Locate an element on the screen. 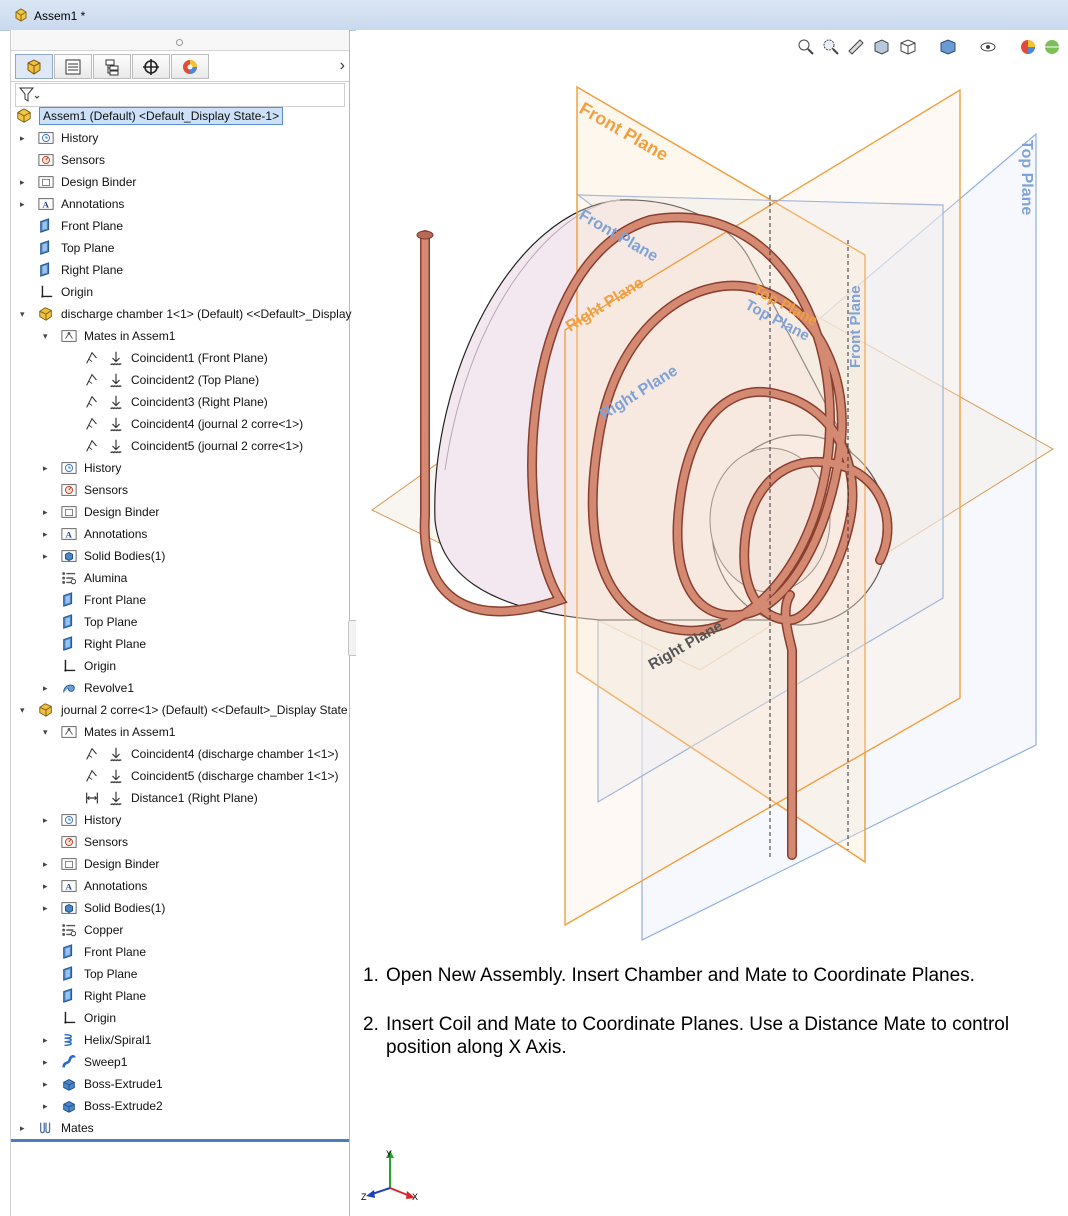  tabs-more-chevron-icon: › is located at coordinates (342, 66).